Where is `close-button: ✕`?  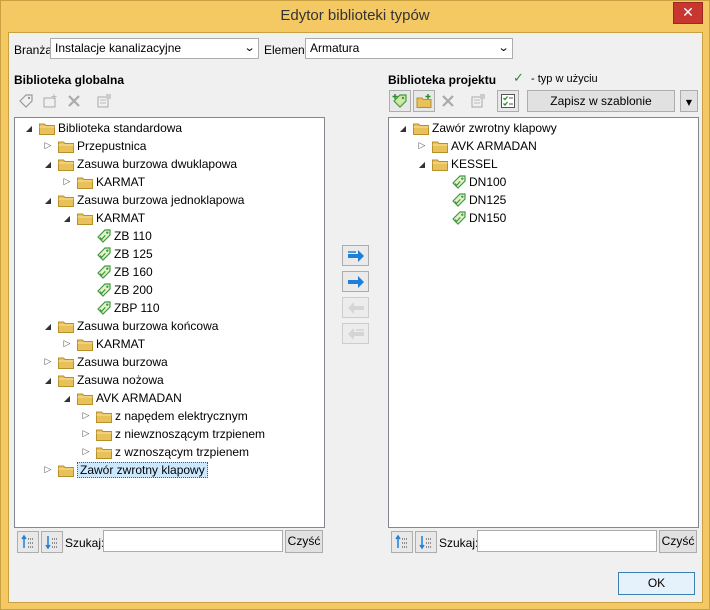
close-button: ✕ is located at coordinates (688, 13).